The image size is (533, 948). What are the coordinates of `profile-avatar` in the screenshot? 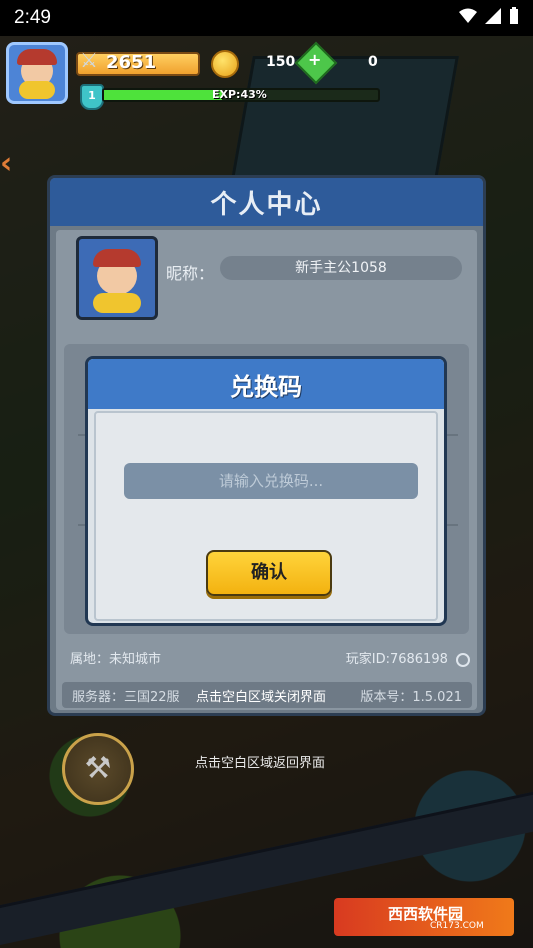 It's located at (117, 278).